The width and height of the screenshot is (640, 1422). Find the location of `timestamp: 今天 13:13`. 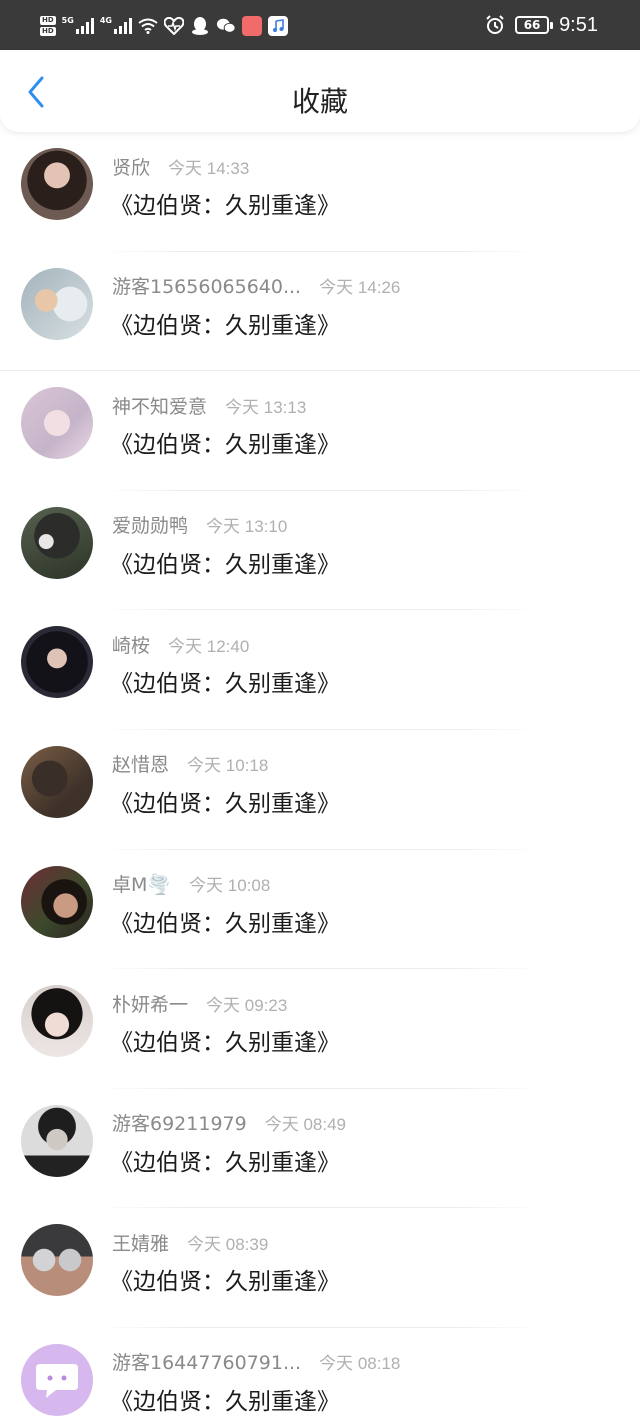

timestamp: 今天 13:13 is located at coordinates (266, 407).